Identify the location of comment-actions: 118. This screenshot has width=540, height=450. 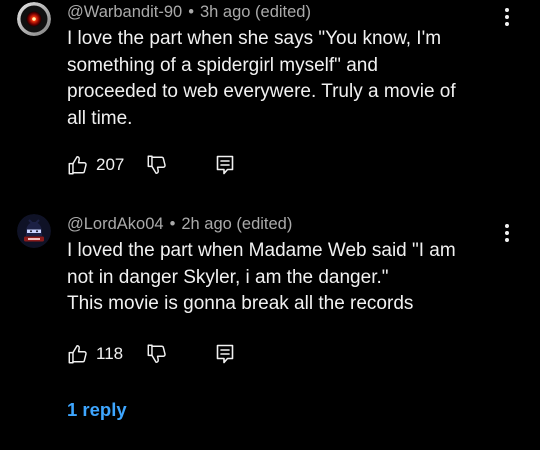
(167, 354).